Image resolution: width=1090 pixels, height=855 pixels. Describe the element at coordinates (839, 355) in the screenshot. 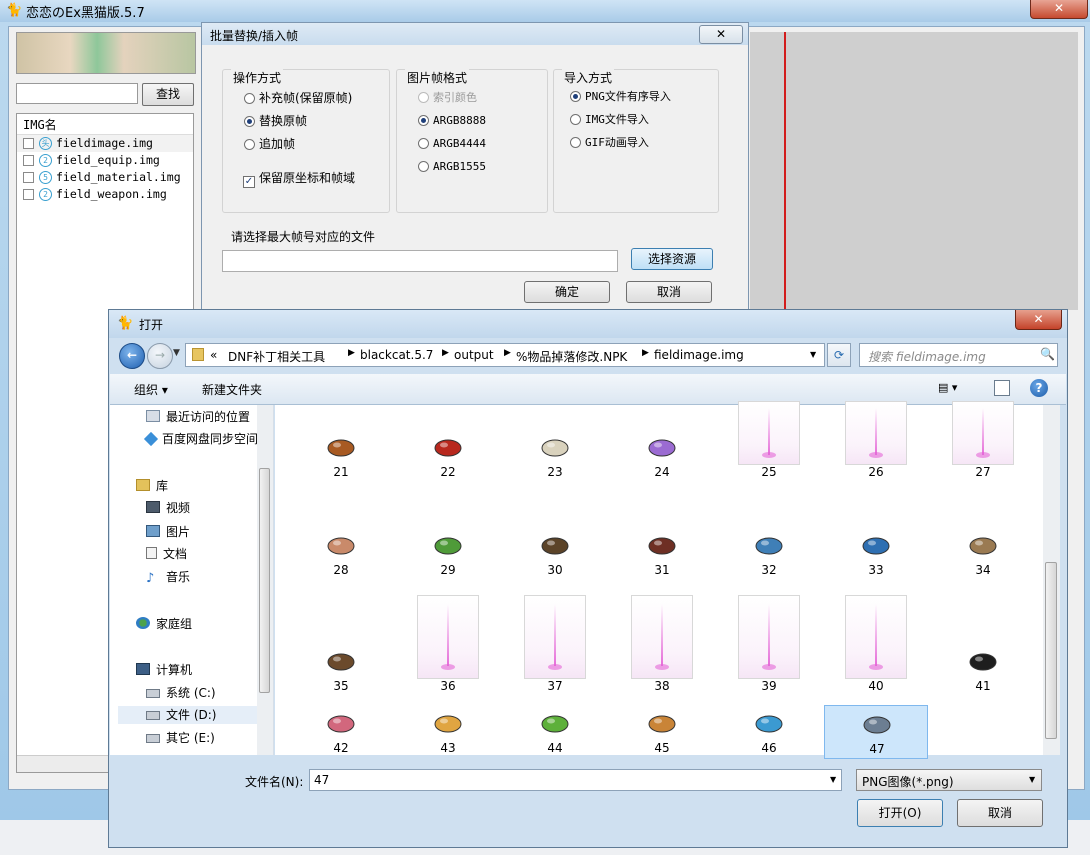

I see `refresh-icon: ⟳` at that location.